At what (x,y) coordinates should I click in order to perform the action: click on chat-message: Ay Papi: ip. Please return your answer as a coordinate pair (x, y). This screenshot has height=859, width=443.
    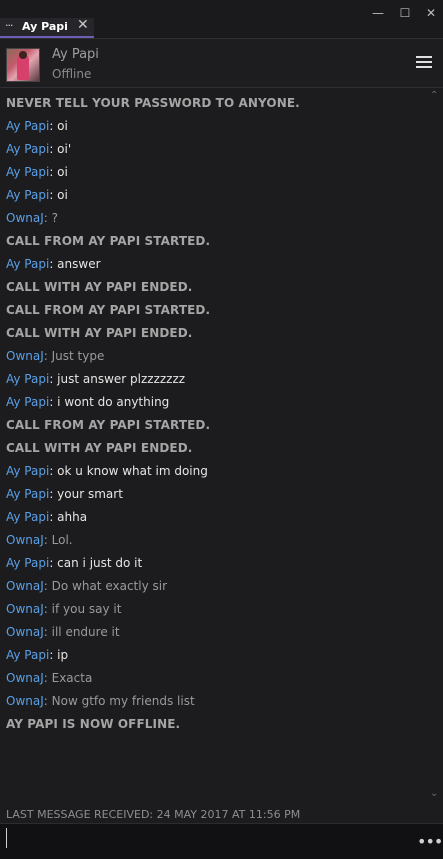
    Looking at the image, I should click on (37, 655).